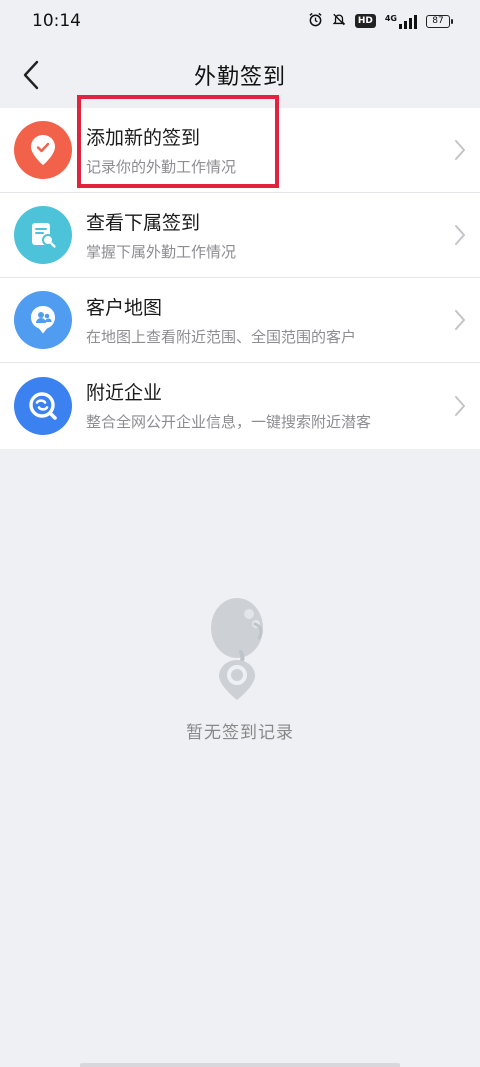 Image resolution: width=480 pixels, height=1067 pixels. What do you see at coordinates (229, 422) in the screenshot?
I see `menu-item-subtitle: 整合全网公开企业信息，一键搜索附近潜客` at bounding box center [229, 422].